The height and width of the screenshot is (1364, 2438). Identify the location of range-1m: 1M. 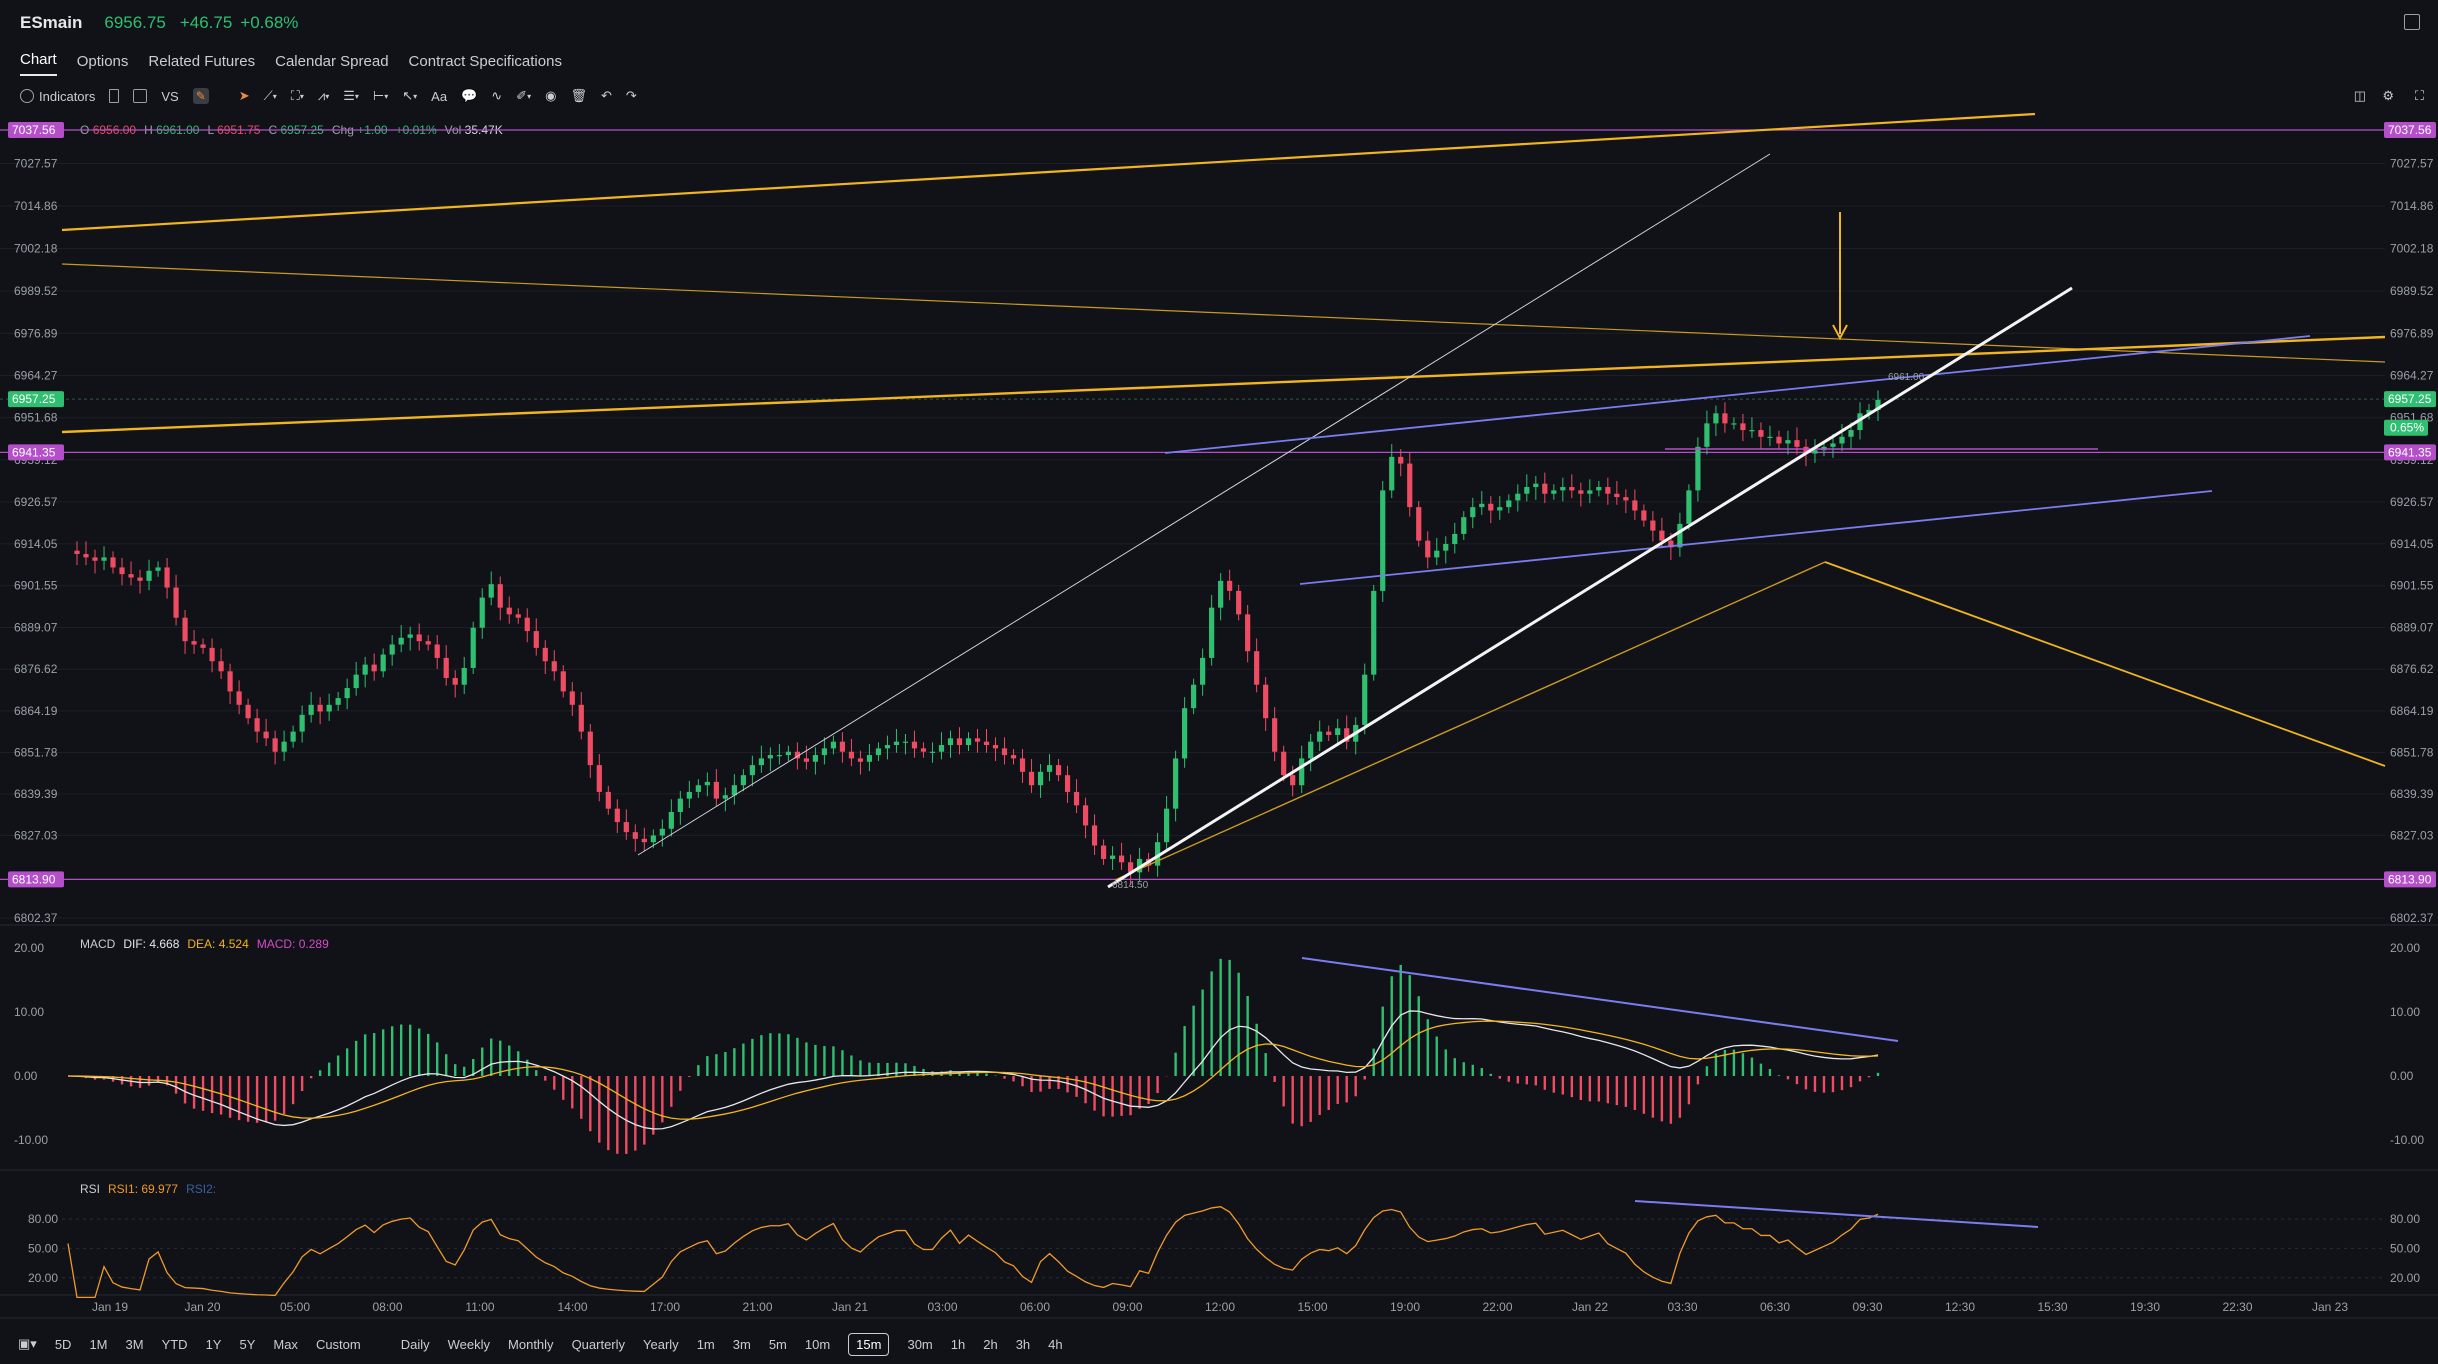
(98, 1344).